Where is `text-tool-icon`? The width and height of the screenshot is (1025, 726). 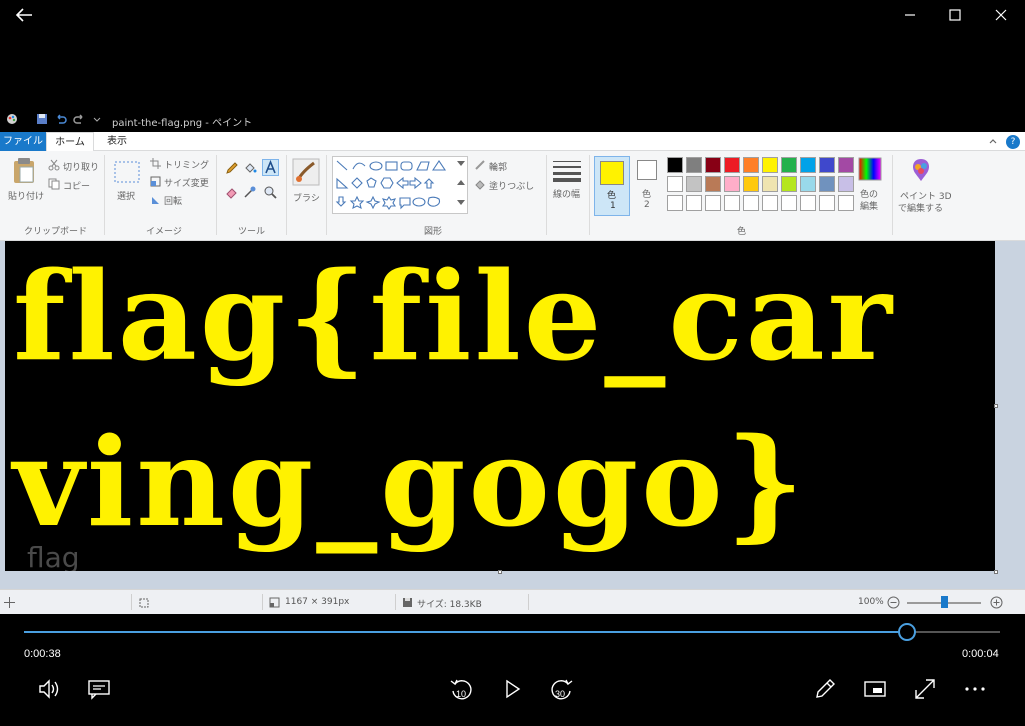 text-tool-icon is located at coordinates (270, 167).